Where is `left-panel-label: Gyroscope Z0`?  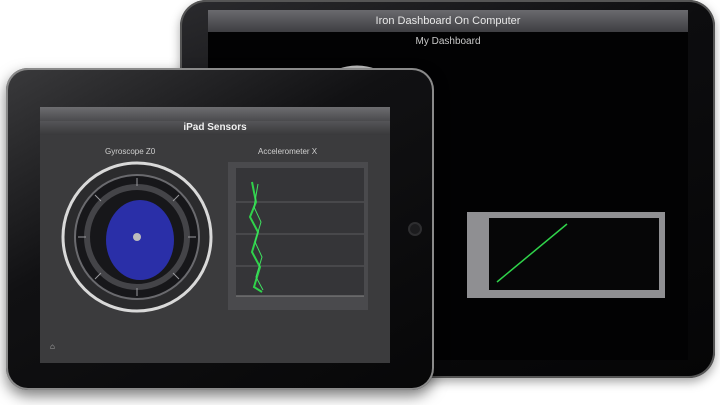 left-panel-label: Gyroscope Z0 is located at coordinates (130, 151).